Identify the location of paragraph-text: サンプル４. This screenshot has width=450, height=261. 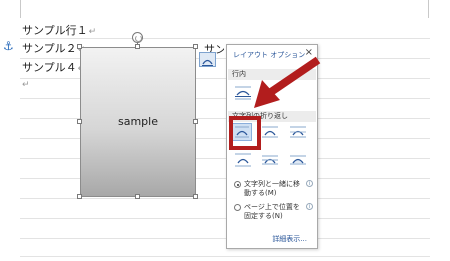
(49, 67).